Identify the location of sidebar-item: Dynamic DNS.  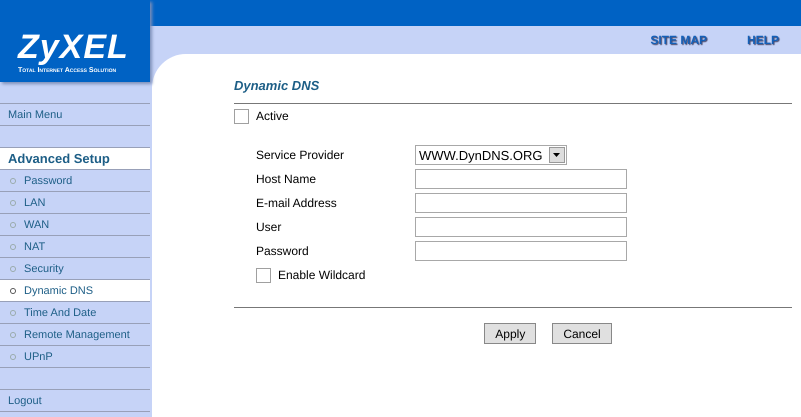
(75, 291).